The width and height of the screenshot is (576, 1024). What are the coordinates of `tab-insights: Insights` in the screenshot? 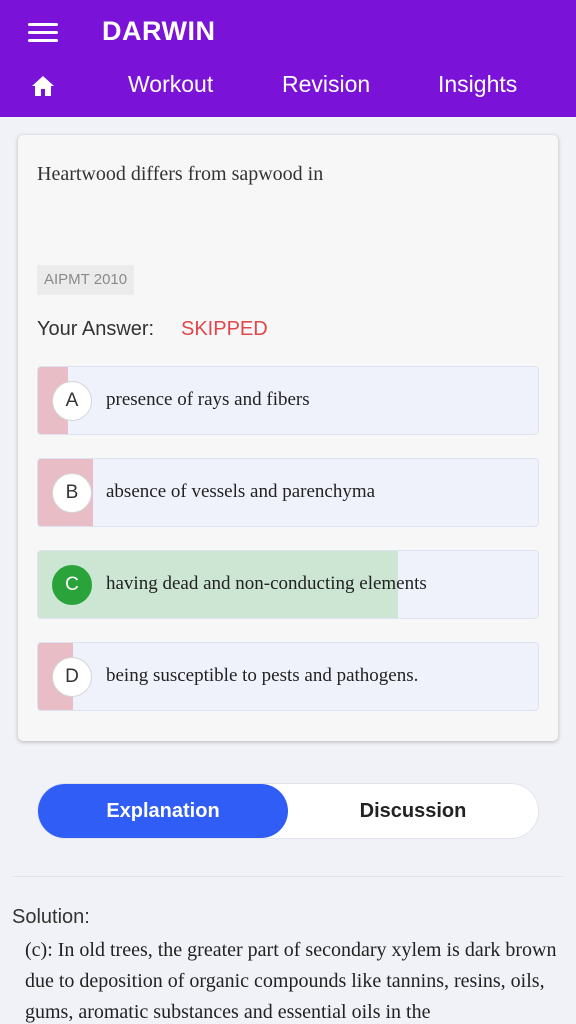 It's located at (477, 84).